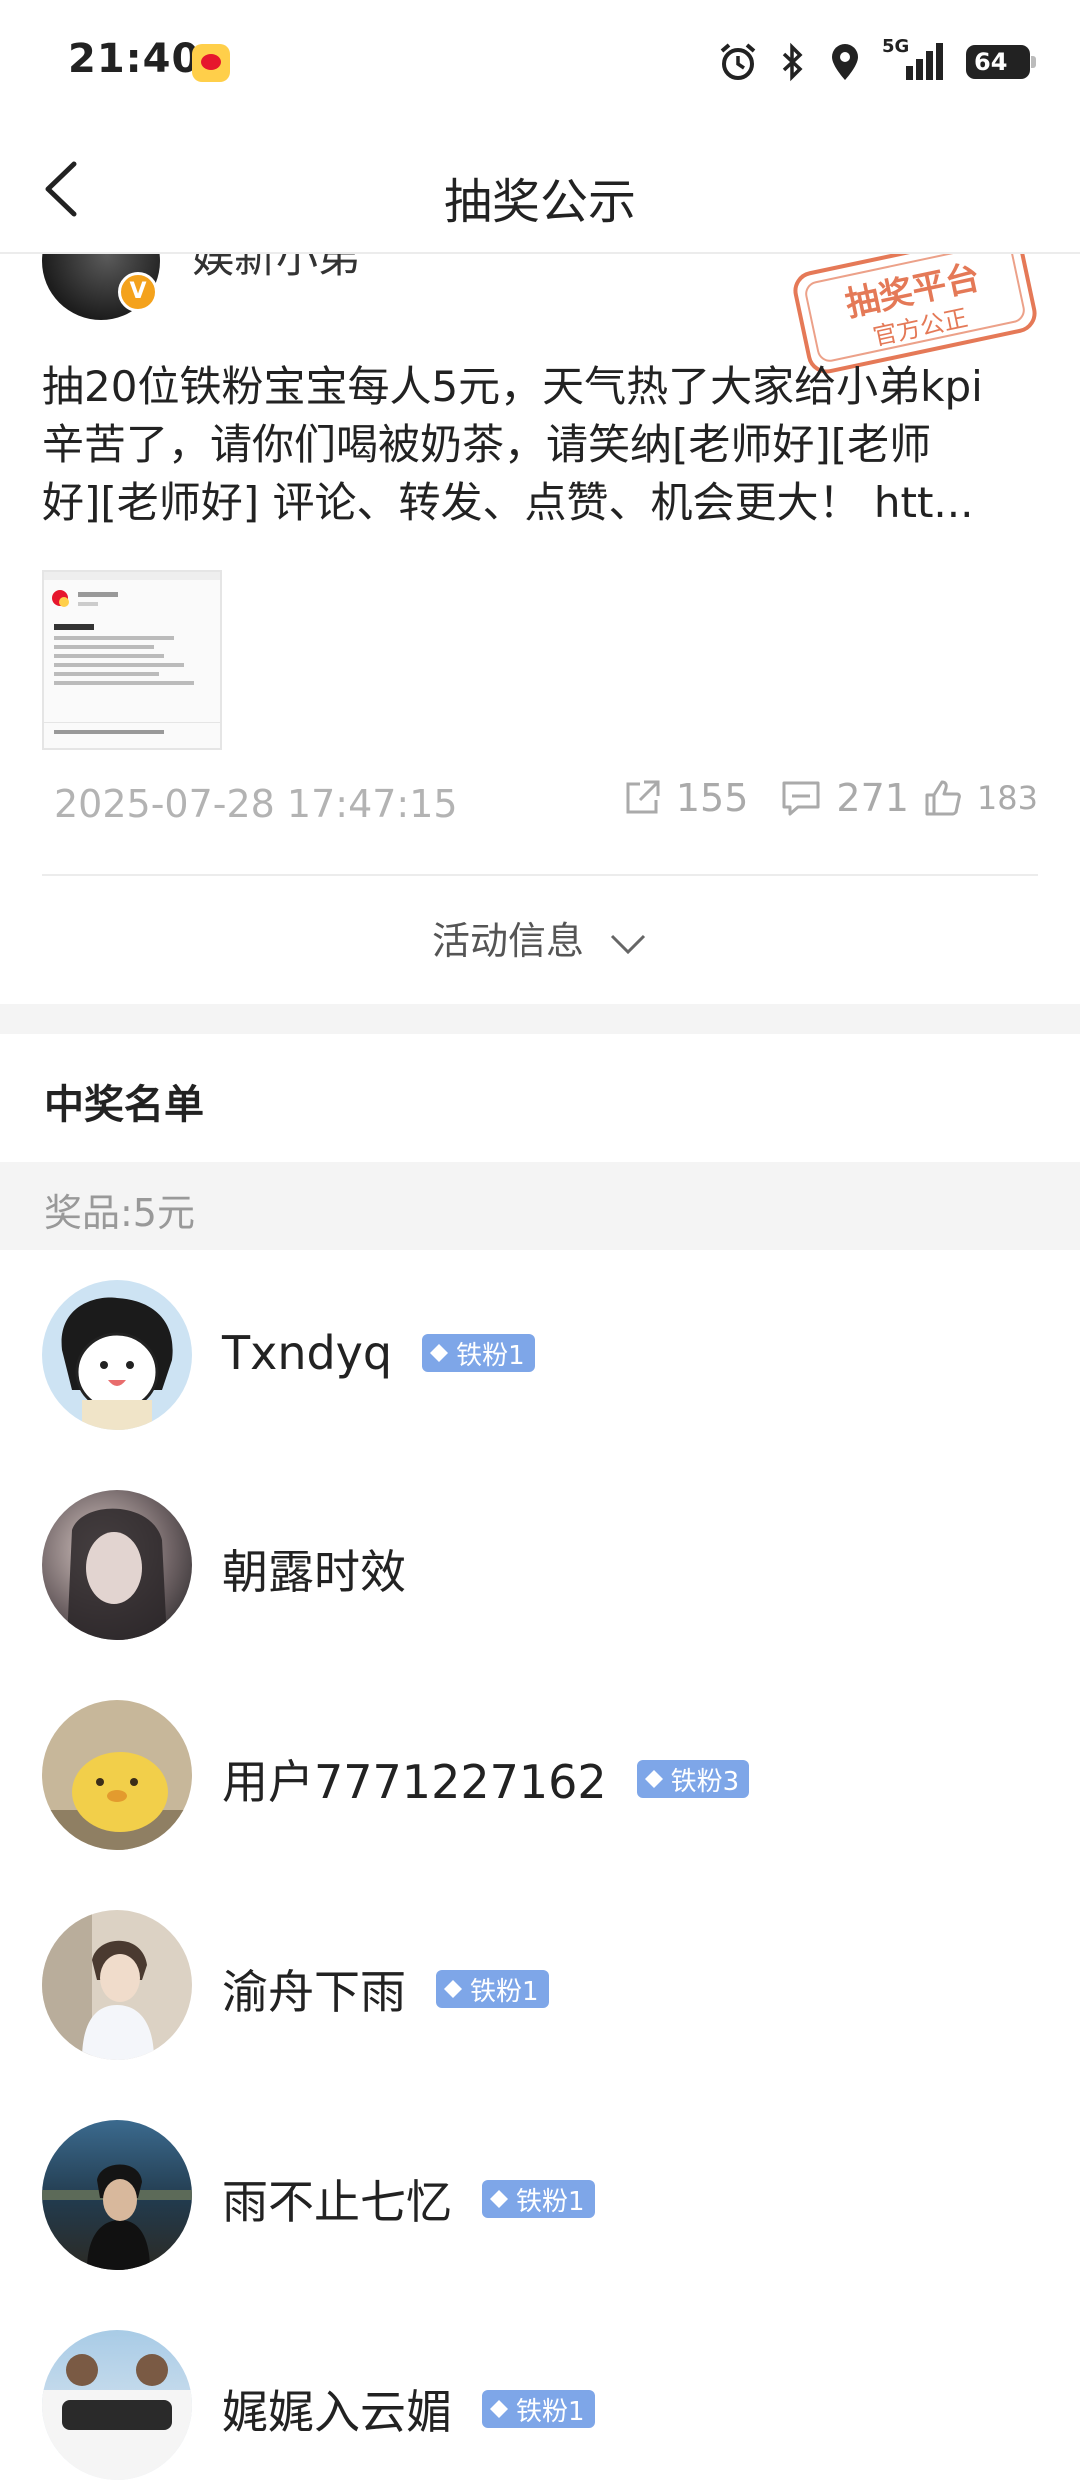  I want to click on nav-bar: 抽奖公示, so click(540, 192).